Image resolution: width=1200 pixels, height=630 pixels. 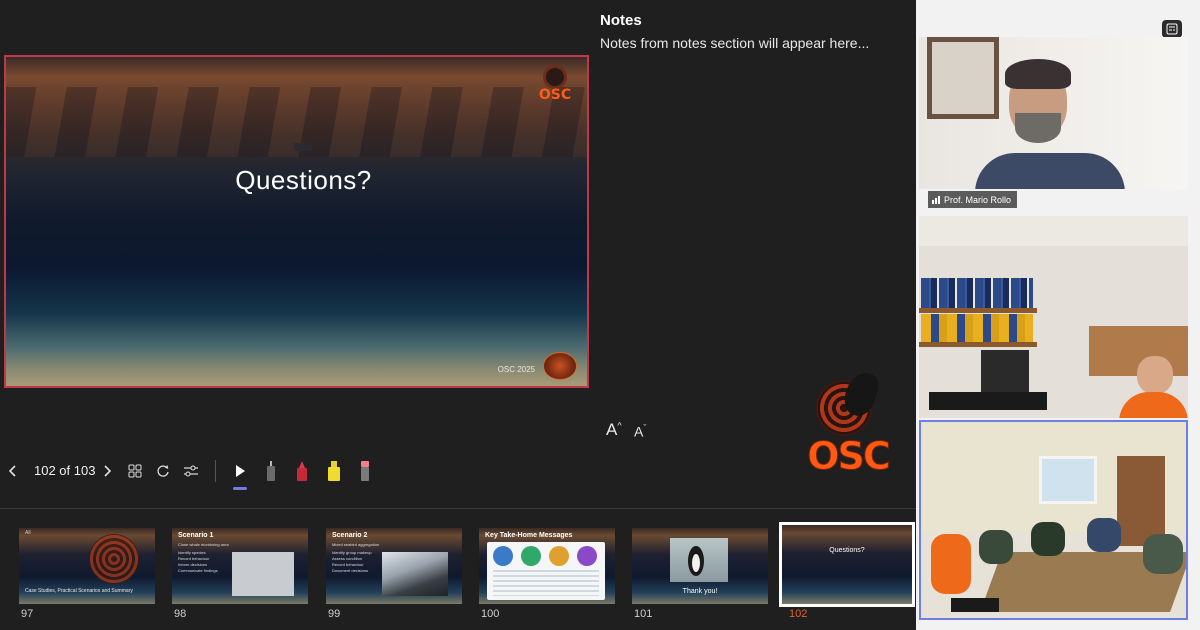 What do you see at coordinates (1141, 501) in the screenshot?
I see `door` at bounding box center [1141, 501].